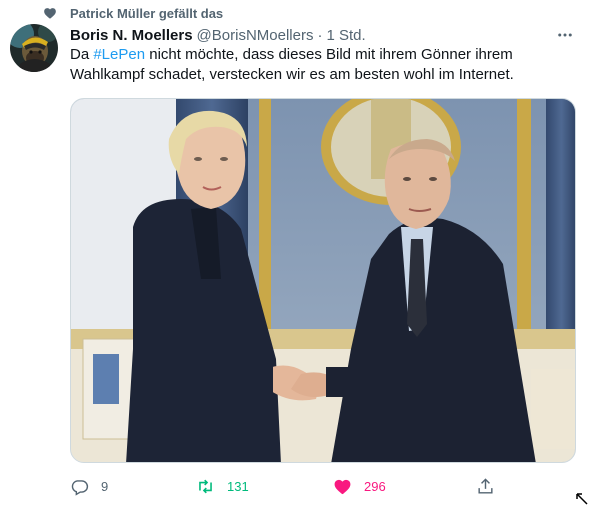  Describe the element at coordinates (375, 486) in the screenshot. I see `like-count: 296` at that location.